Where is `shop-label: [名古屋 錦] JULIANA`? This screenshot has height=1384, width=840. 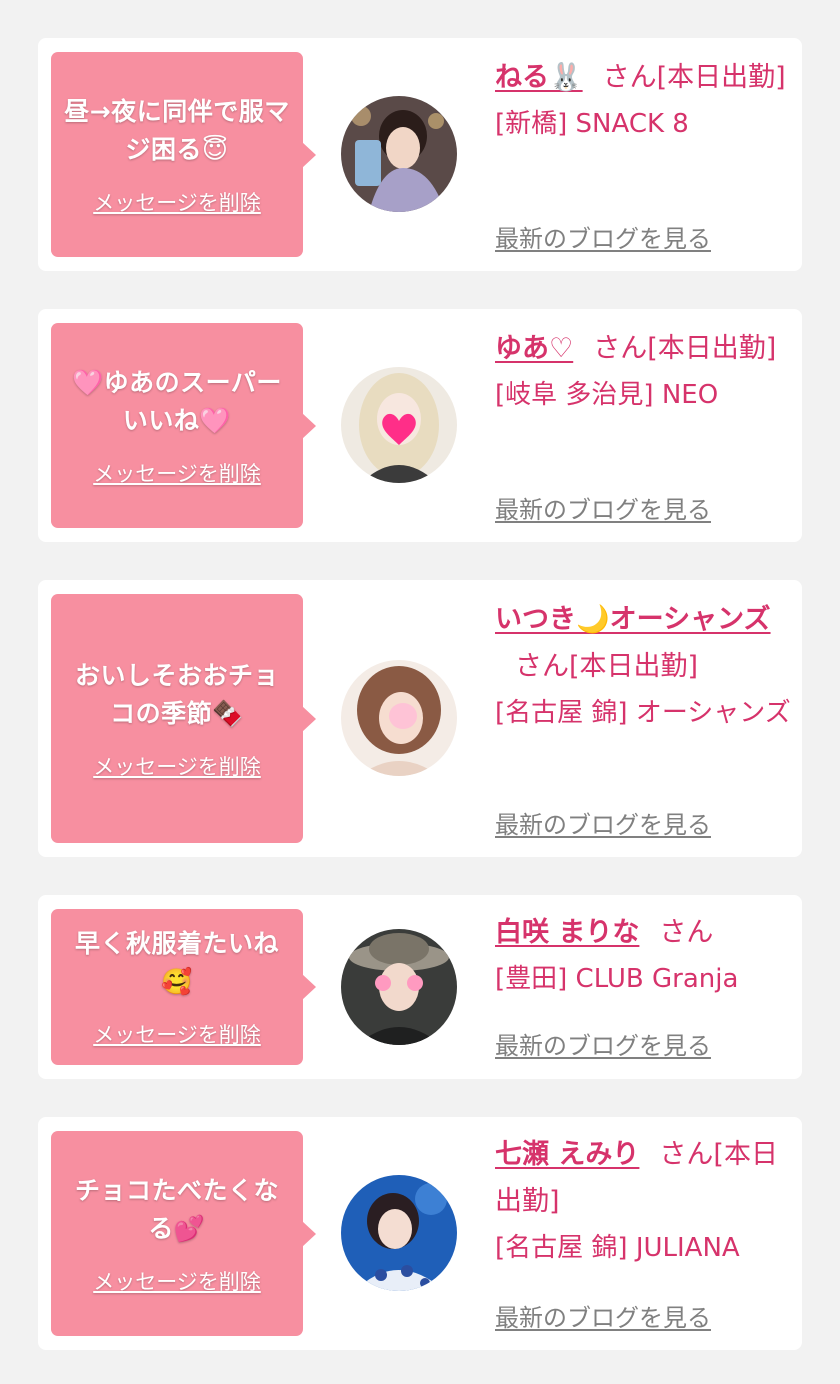 shop-label: [名古屋 錦] JULIANA is located at coordinates (617, 1248).